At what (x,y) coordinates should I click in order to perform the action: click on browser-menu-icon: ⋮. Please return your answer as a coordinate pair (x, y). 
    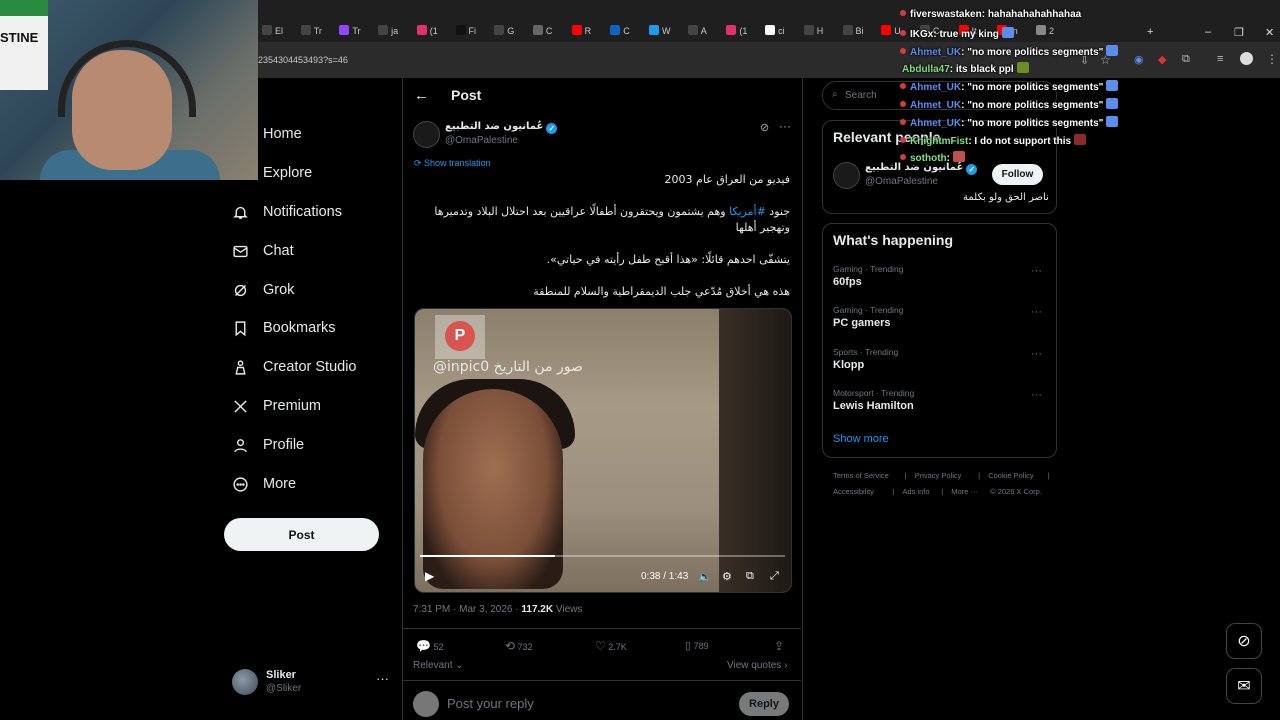
    Looking at the image, I should click on (1272, 59).